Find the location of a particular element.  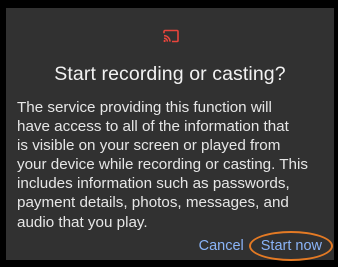

start-now-button: Start now is located at coordinates (290, 246).